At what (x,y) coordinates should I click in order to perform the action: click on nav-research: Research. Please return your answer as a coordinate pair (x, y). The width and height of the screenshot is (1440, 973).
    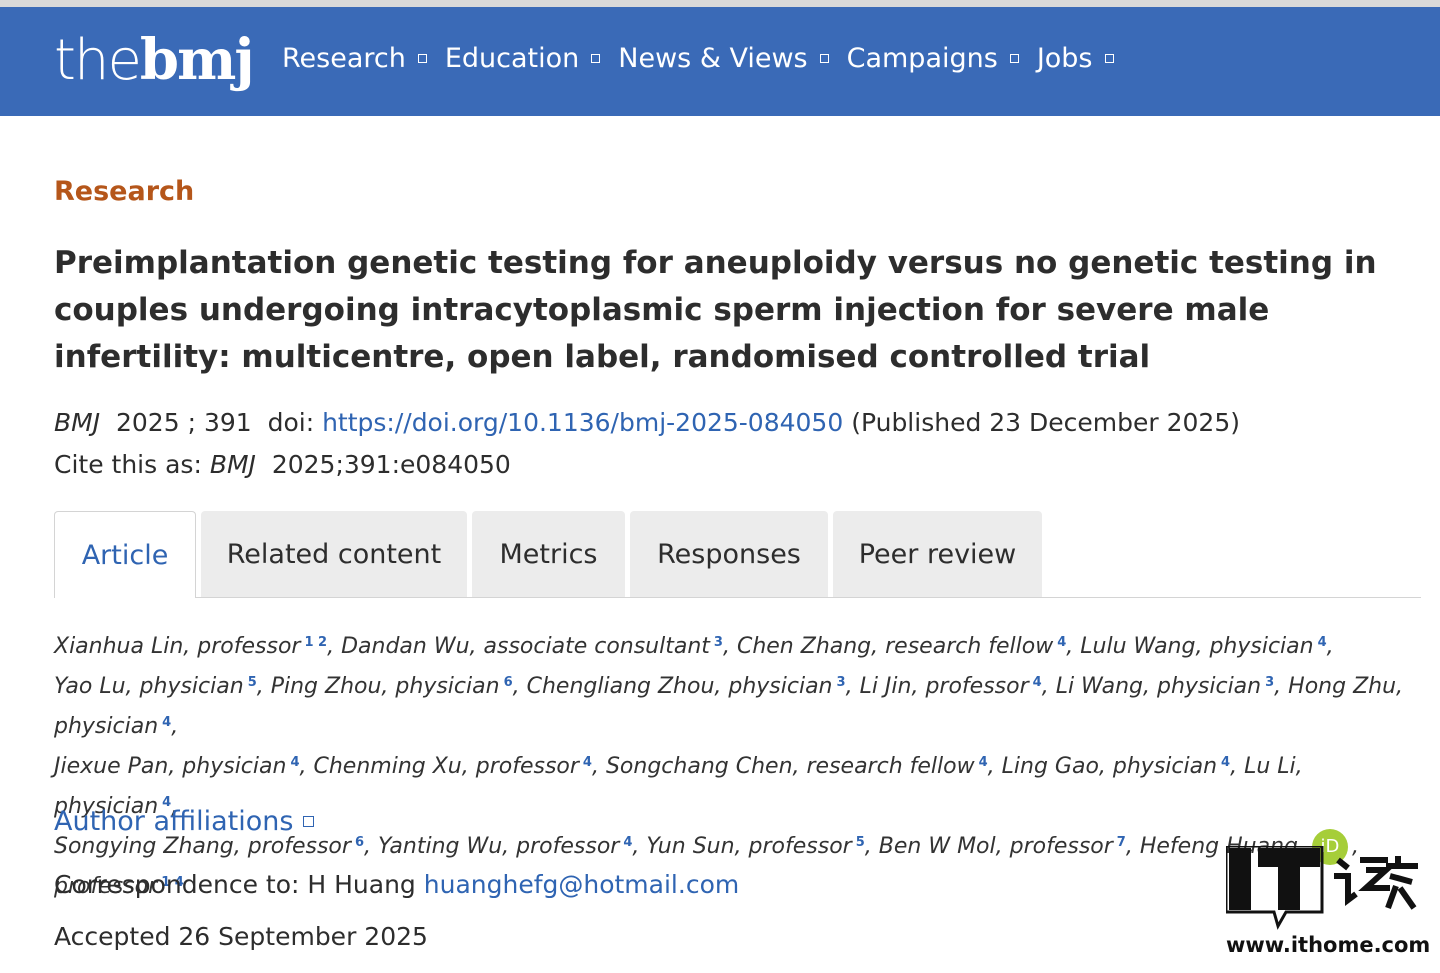
    Looking at the image, I should click on (354, 58).